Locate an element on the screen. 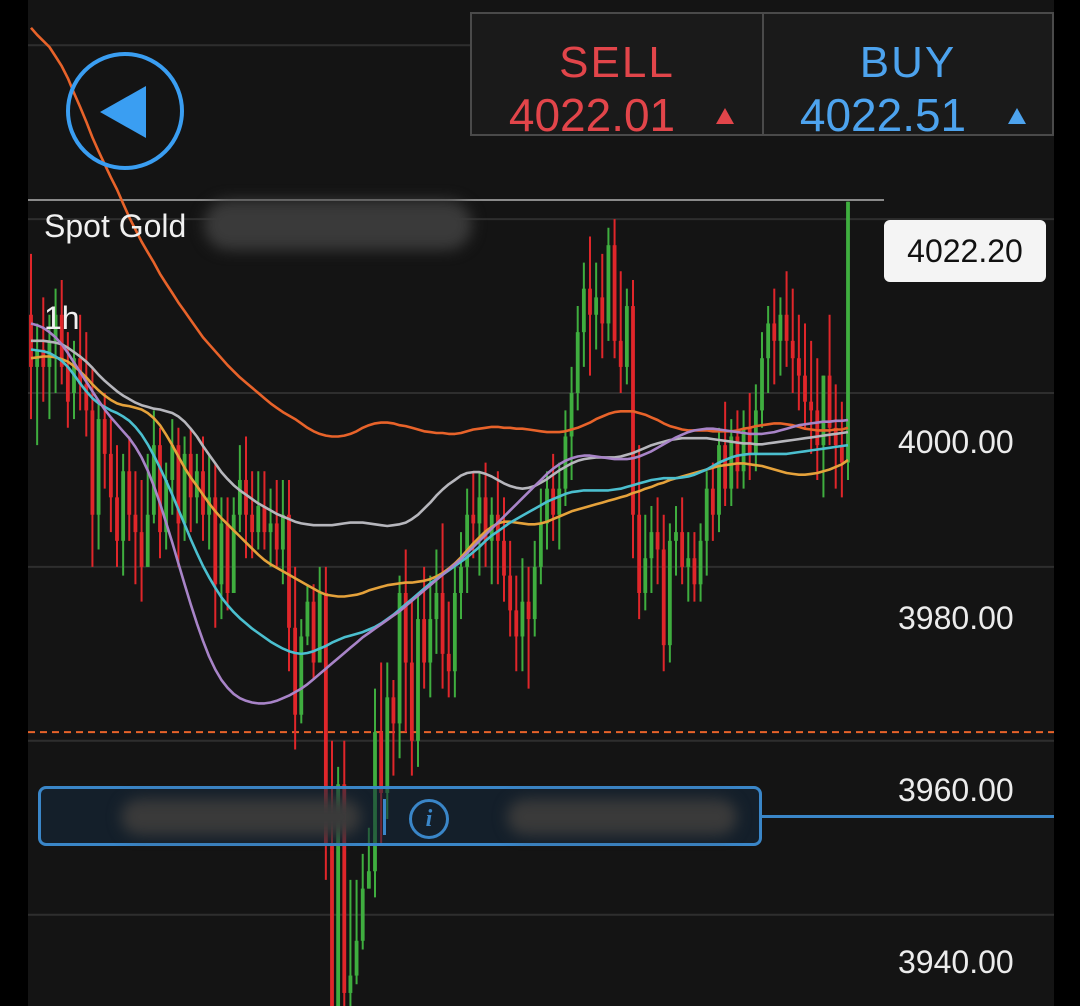  redacted-order-info is located at coordinates (241, 817).